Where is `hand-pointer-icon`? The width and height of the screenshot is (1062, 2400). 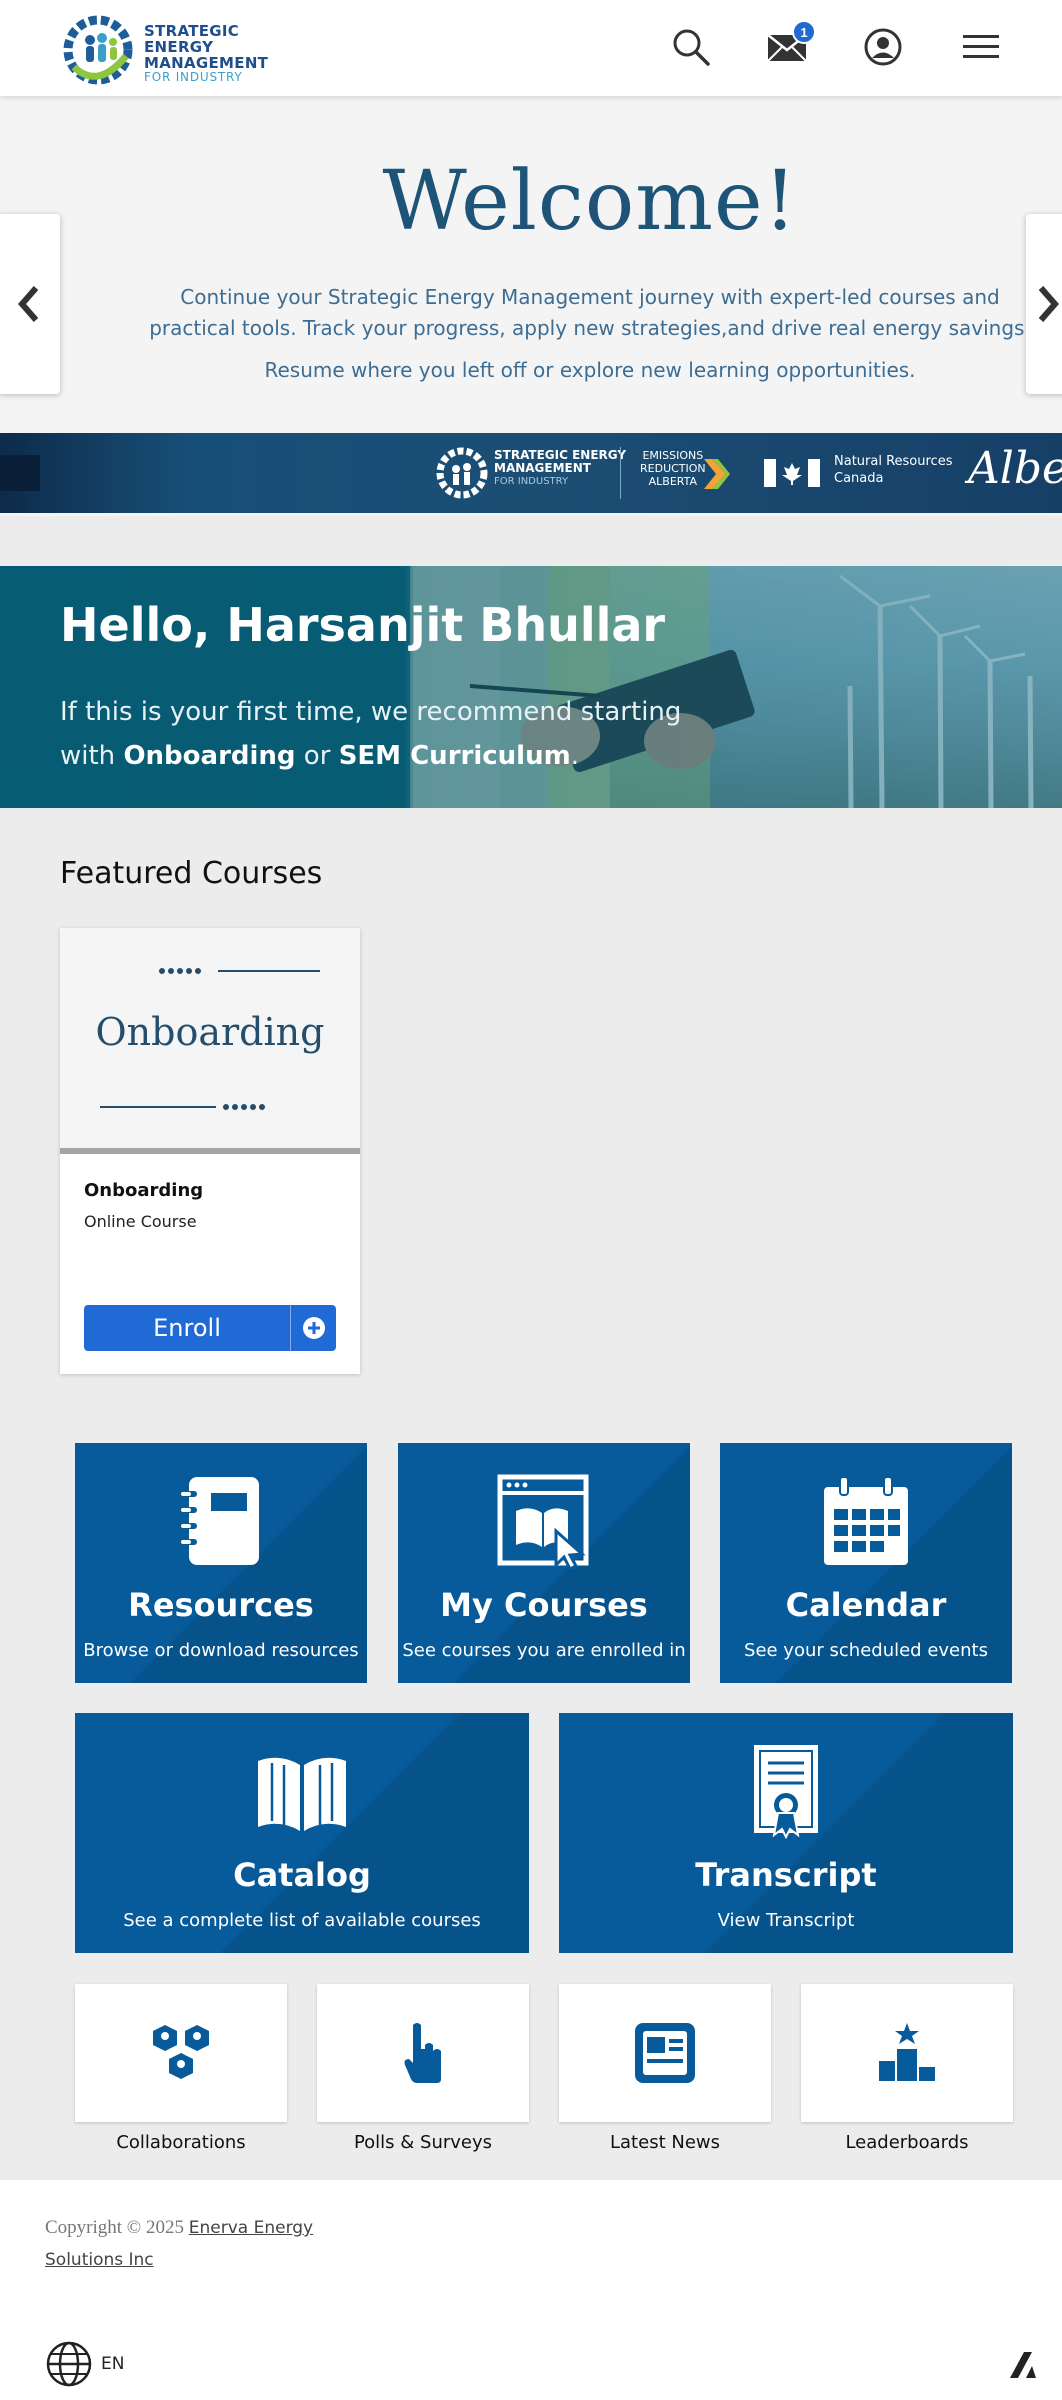
hand-pointer-icon is located at coordinates (422, 2053).